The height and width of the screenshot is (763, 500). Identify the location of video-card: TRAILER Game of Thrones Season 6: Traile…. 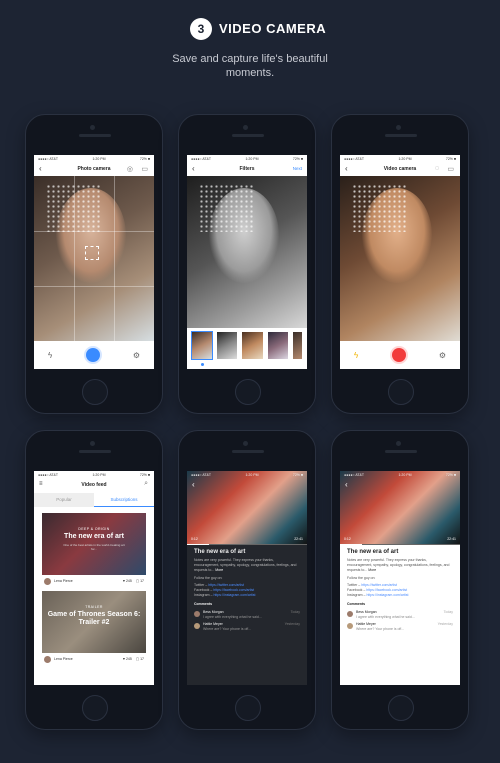
(94, 628).